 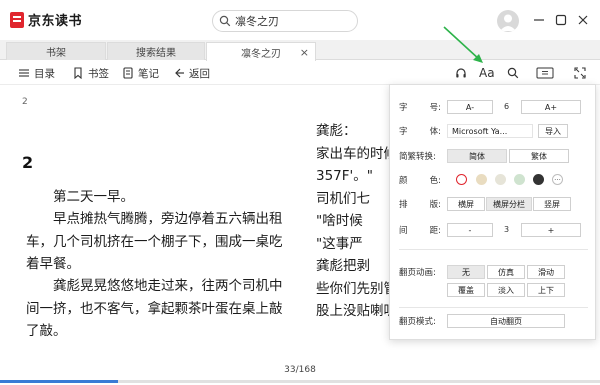 I want to click on back-arrow-icon, so click(x=179, y=73).